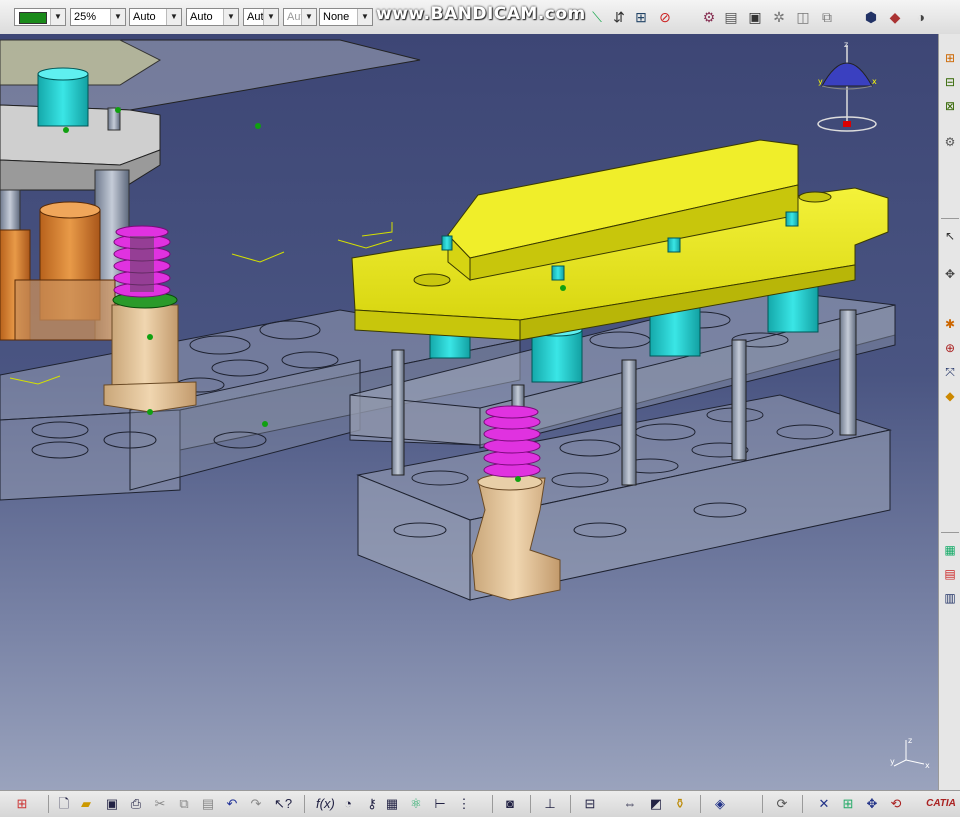 The height and width of the screenshot is (817, 960). Describe the element at coordinates (550, 804) in the screenshot. I see `fixed-together-icon: ⊥` at that location.